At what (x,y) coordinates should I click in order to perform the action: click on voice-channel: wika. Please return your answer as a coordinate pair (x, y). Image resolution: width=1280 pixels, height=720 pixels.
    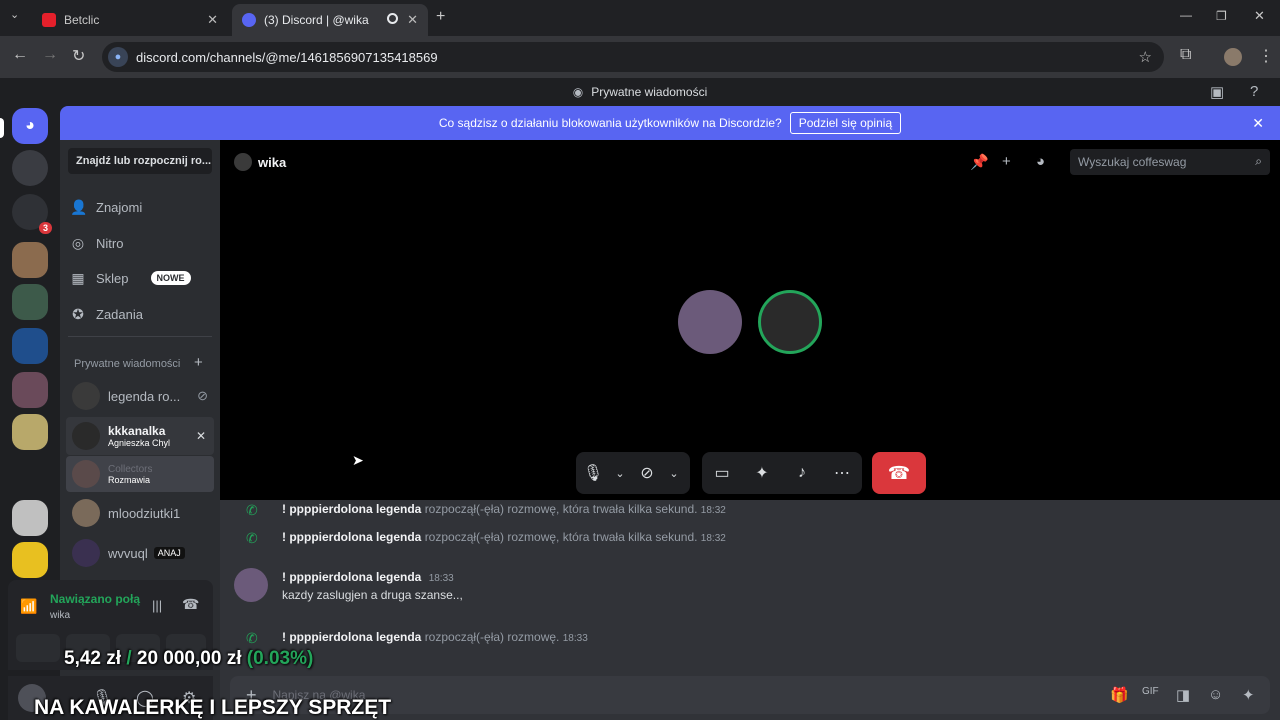
    Looking at the image, I should click on (60, 615).